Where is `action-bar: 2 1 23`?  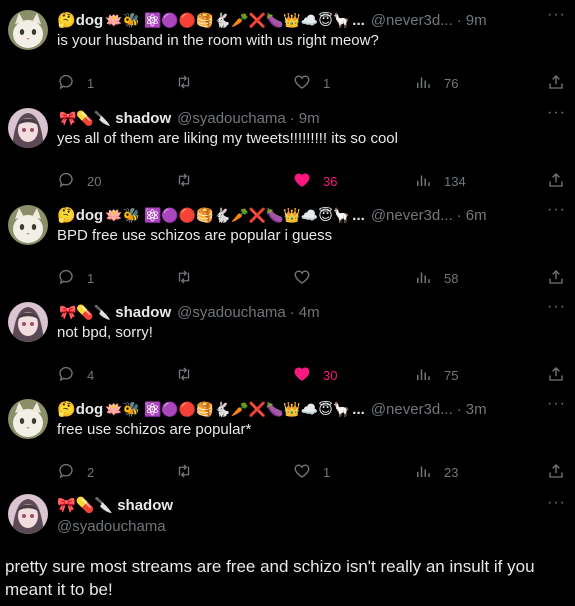
action-bar: 2 1 23 is located at coordinates (312, 472).